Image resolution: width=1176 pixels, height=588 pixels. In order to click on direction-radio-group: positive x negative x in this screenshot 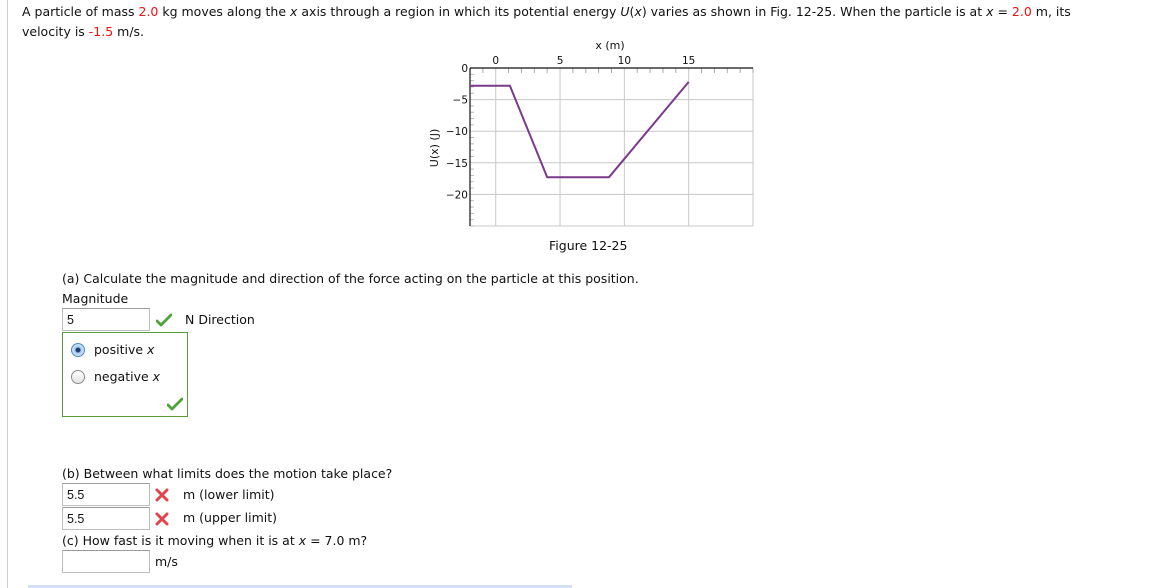, I will do `click(125, 374)`.